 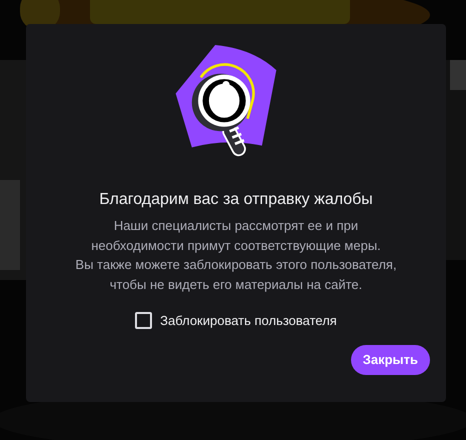 What do you see at coordinates (236, 200) in the screenshot?
I see `dialog-title: Благодарим вас за отправку жалобы` at bounding box center [236, 200].